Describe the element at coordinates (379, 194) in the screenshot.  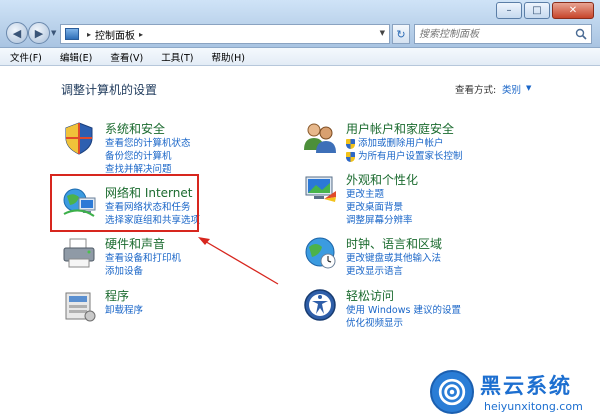
I see `link-change-theme: 更改主题` at that location.